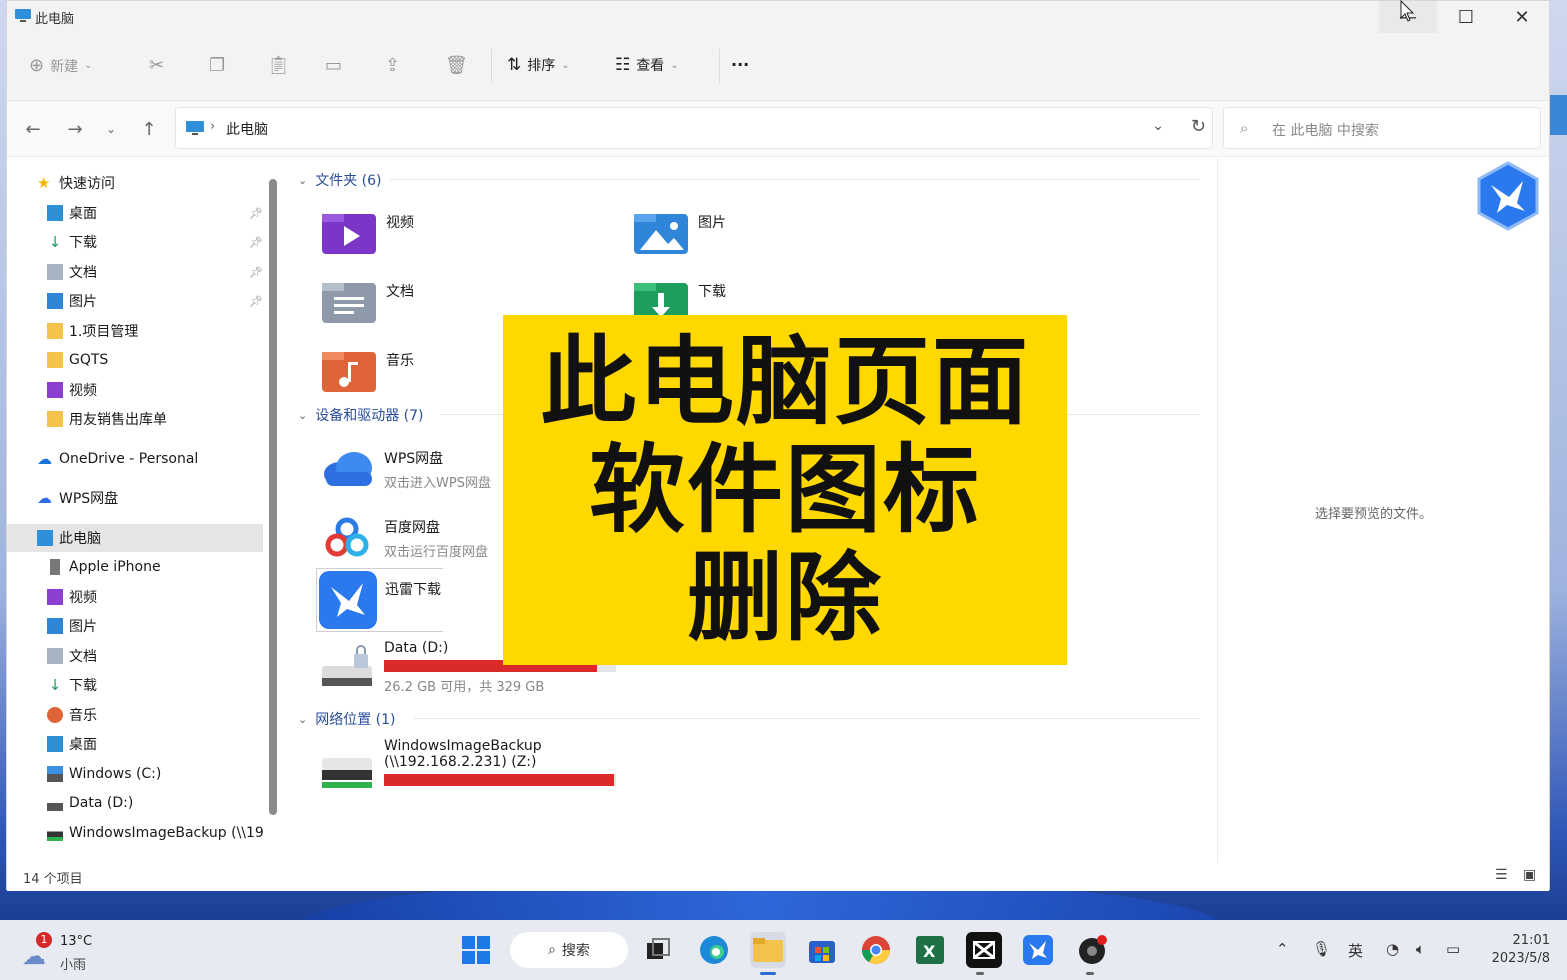 The width and height of the screenshot is (1567, 980). Describe the element at coordinates (139, 567) in the screenshot. I see `sidebar-item-apple-iphone: Apple iPhone` at that location.